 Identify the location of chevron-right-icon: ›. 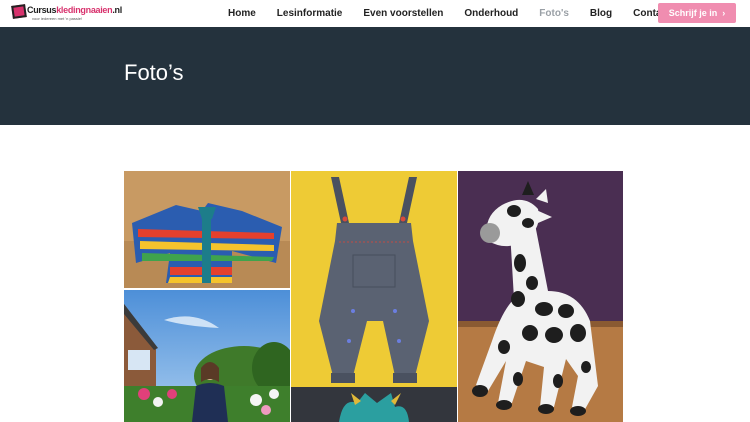
(724, 13).